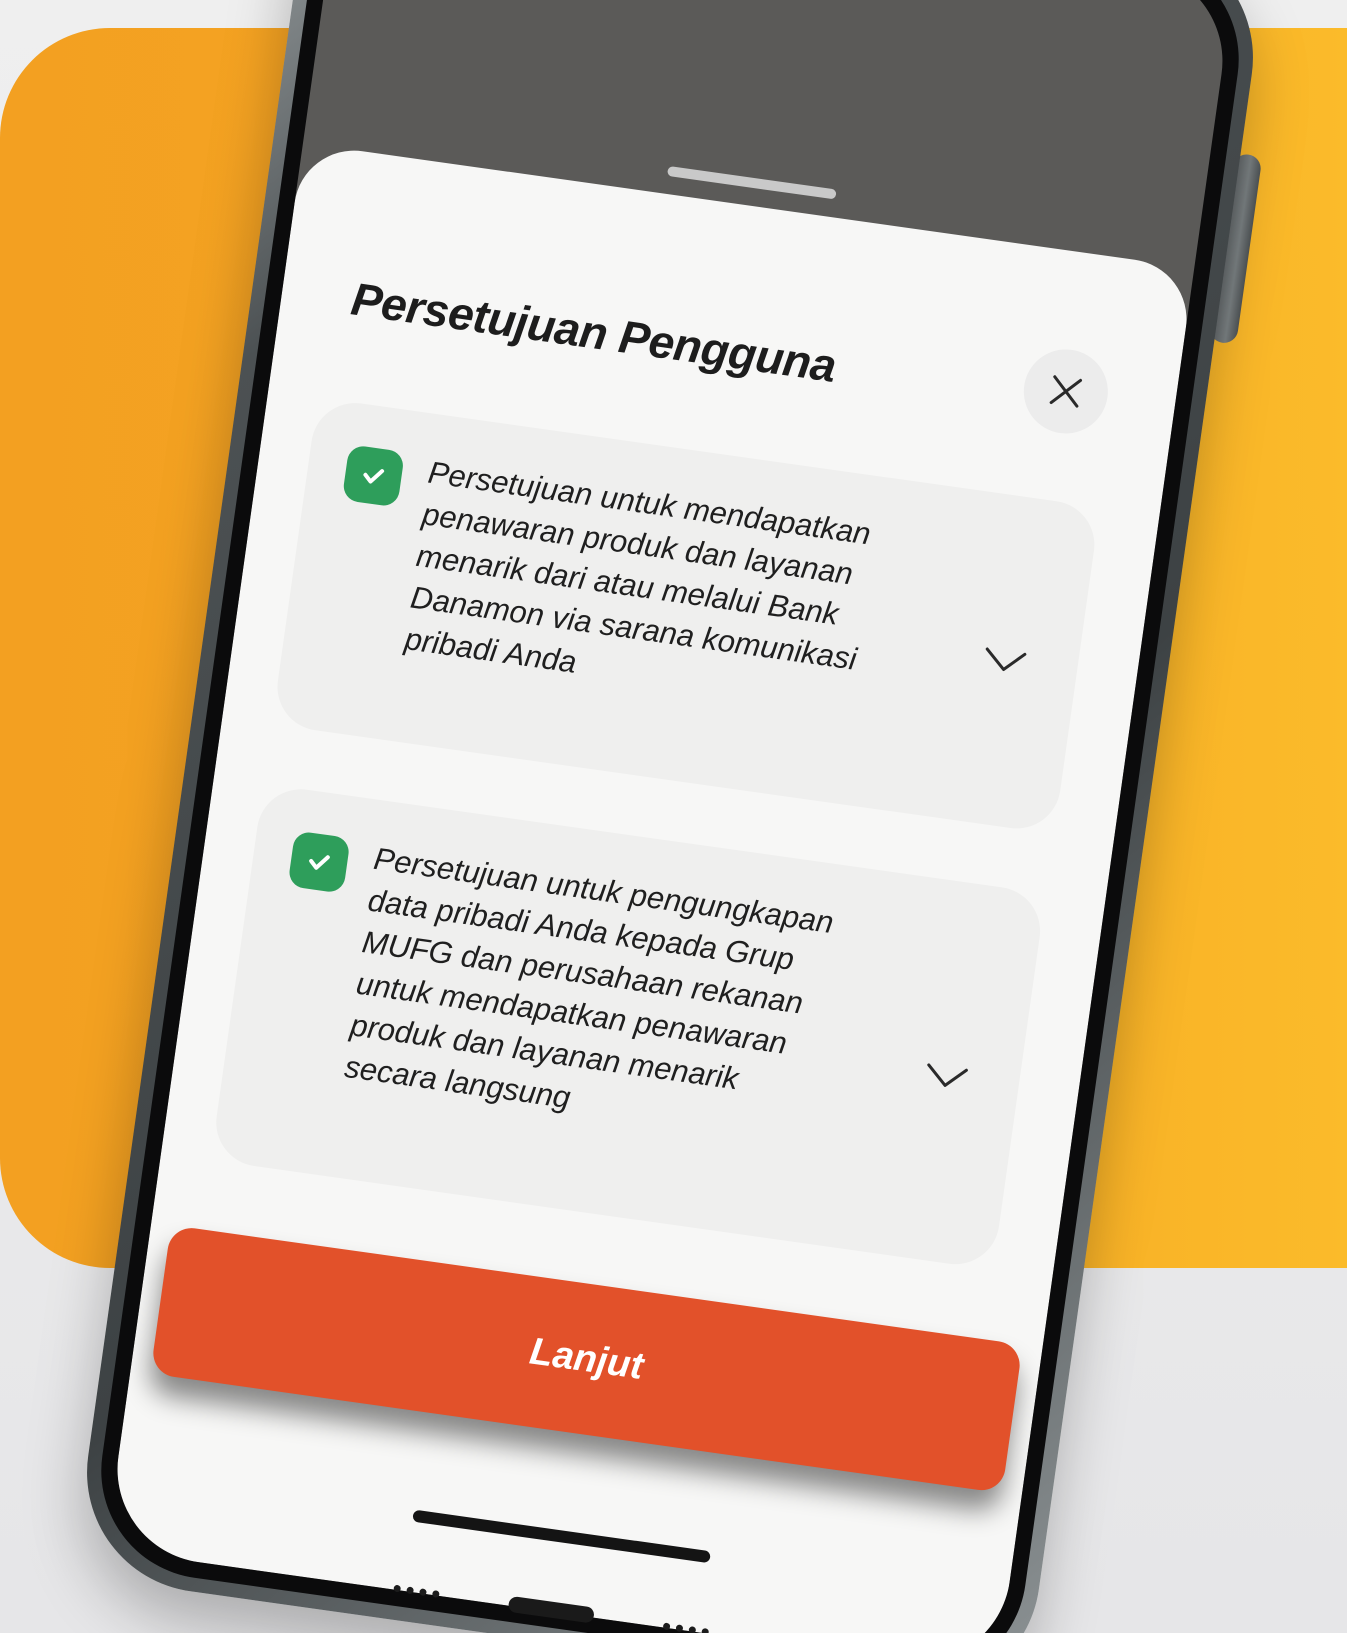 The width and height of the screenshot is (1347, 1633). I want to click on speaker-grille-right, so click(686, 1627).